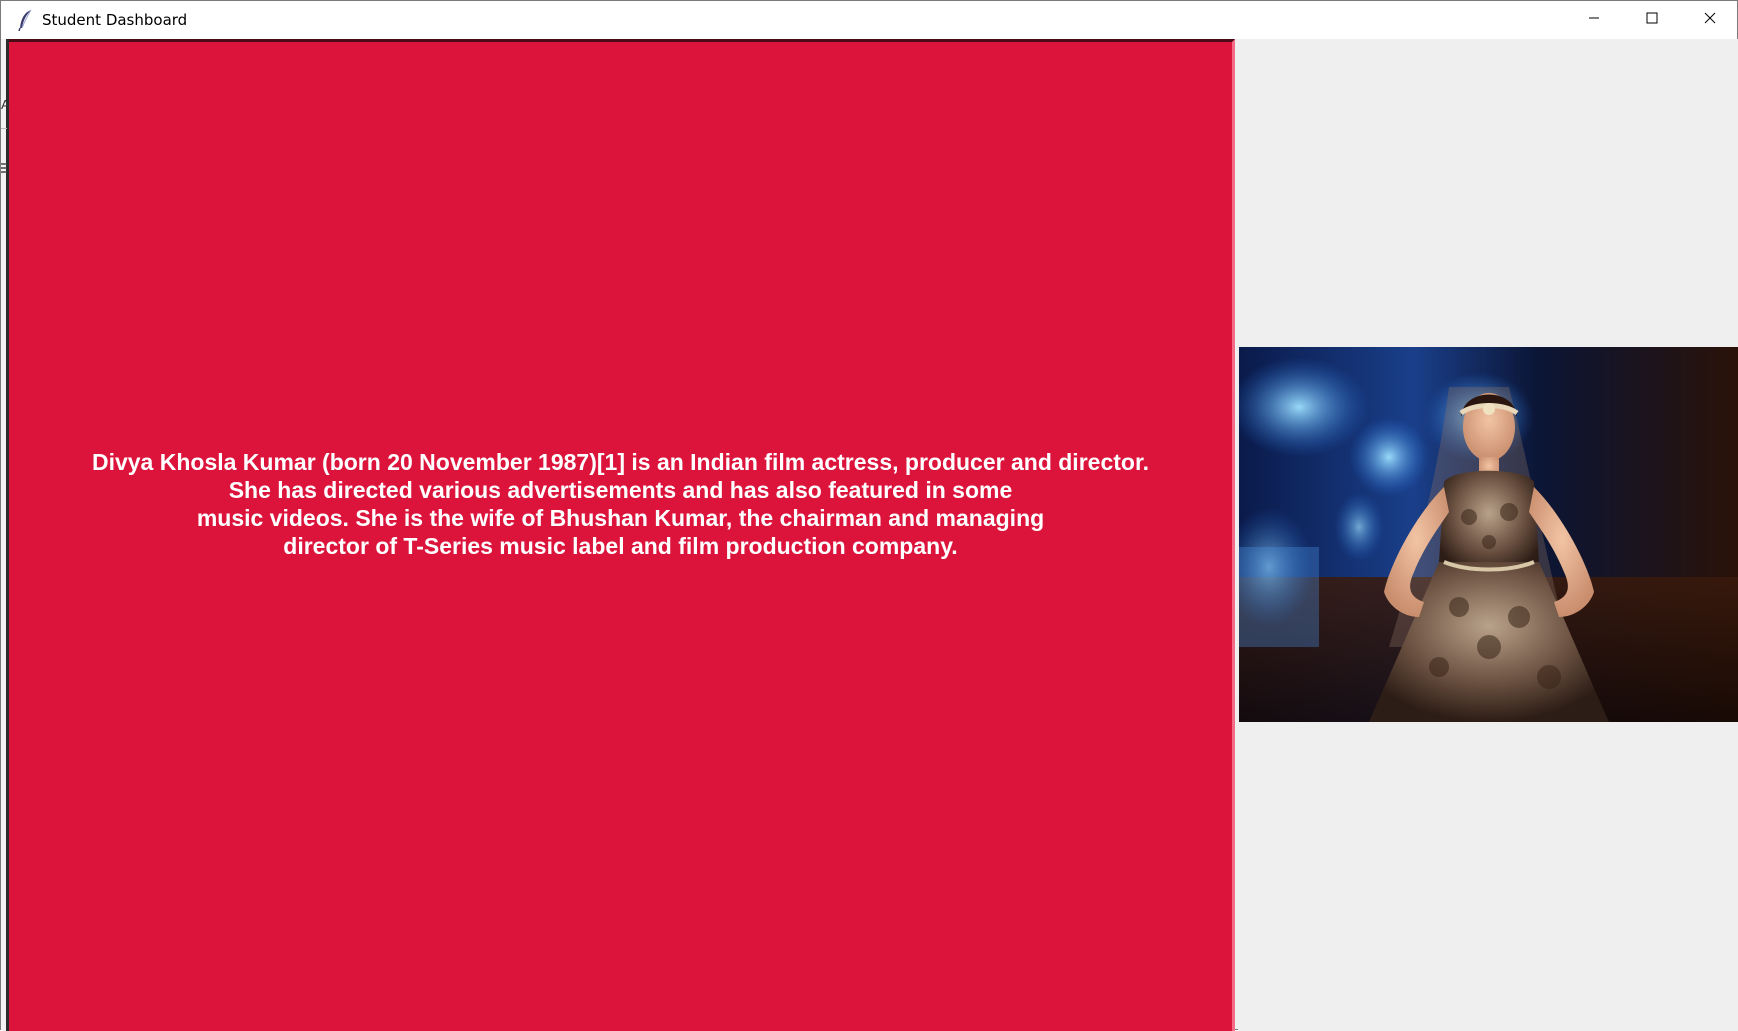  I want to click on photo-image, so click(1488, 534).